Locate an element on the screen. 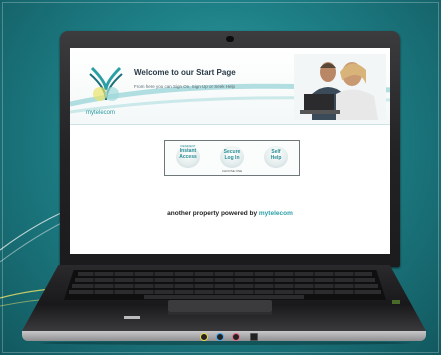  touchpad is located at coordinates (220, 306).